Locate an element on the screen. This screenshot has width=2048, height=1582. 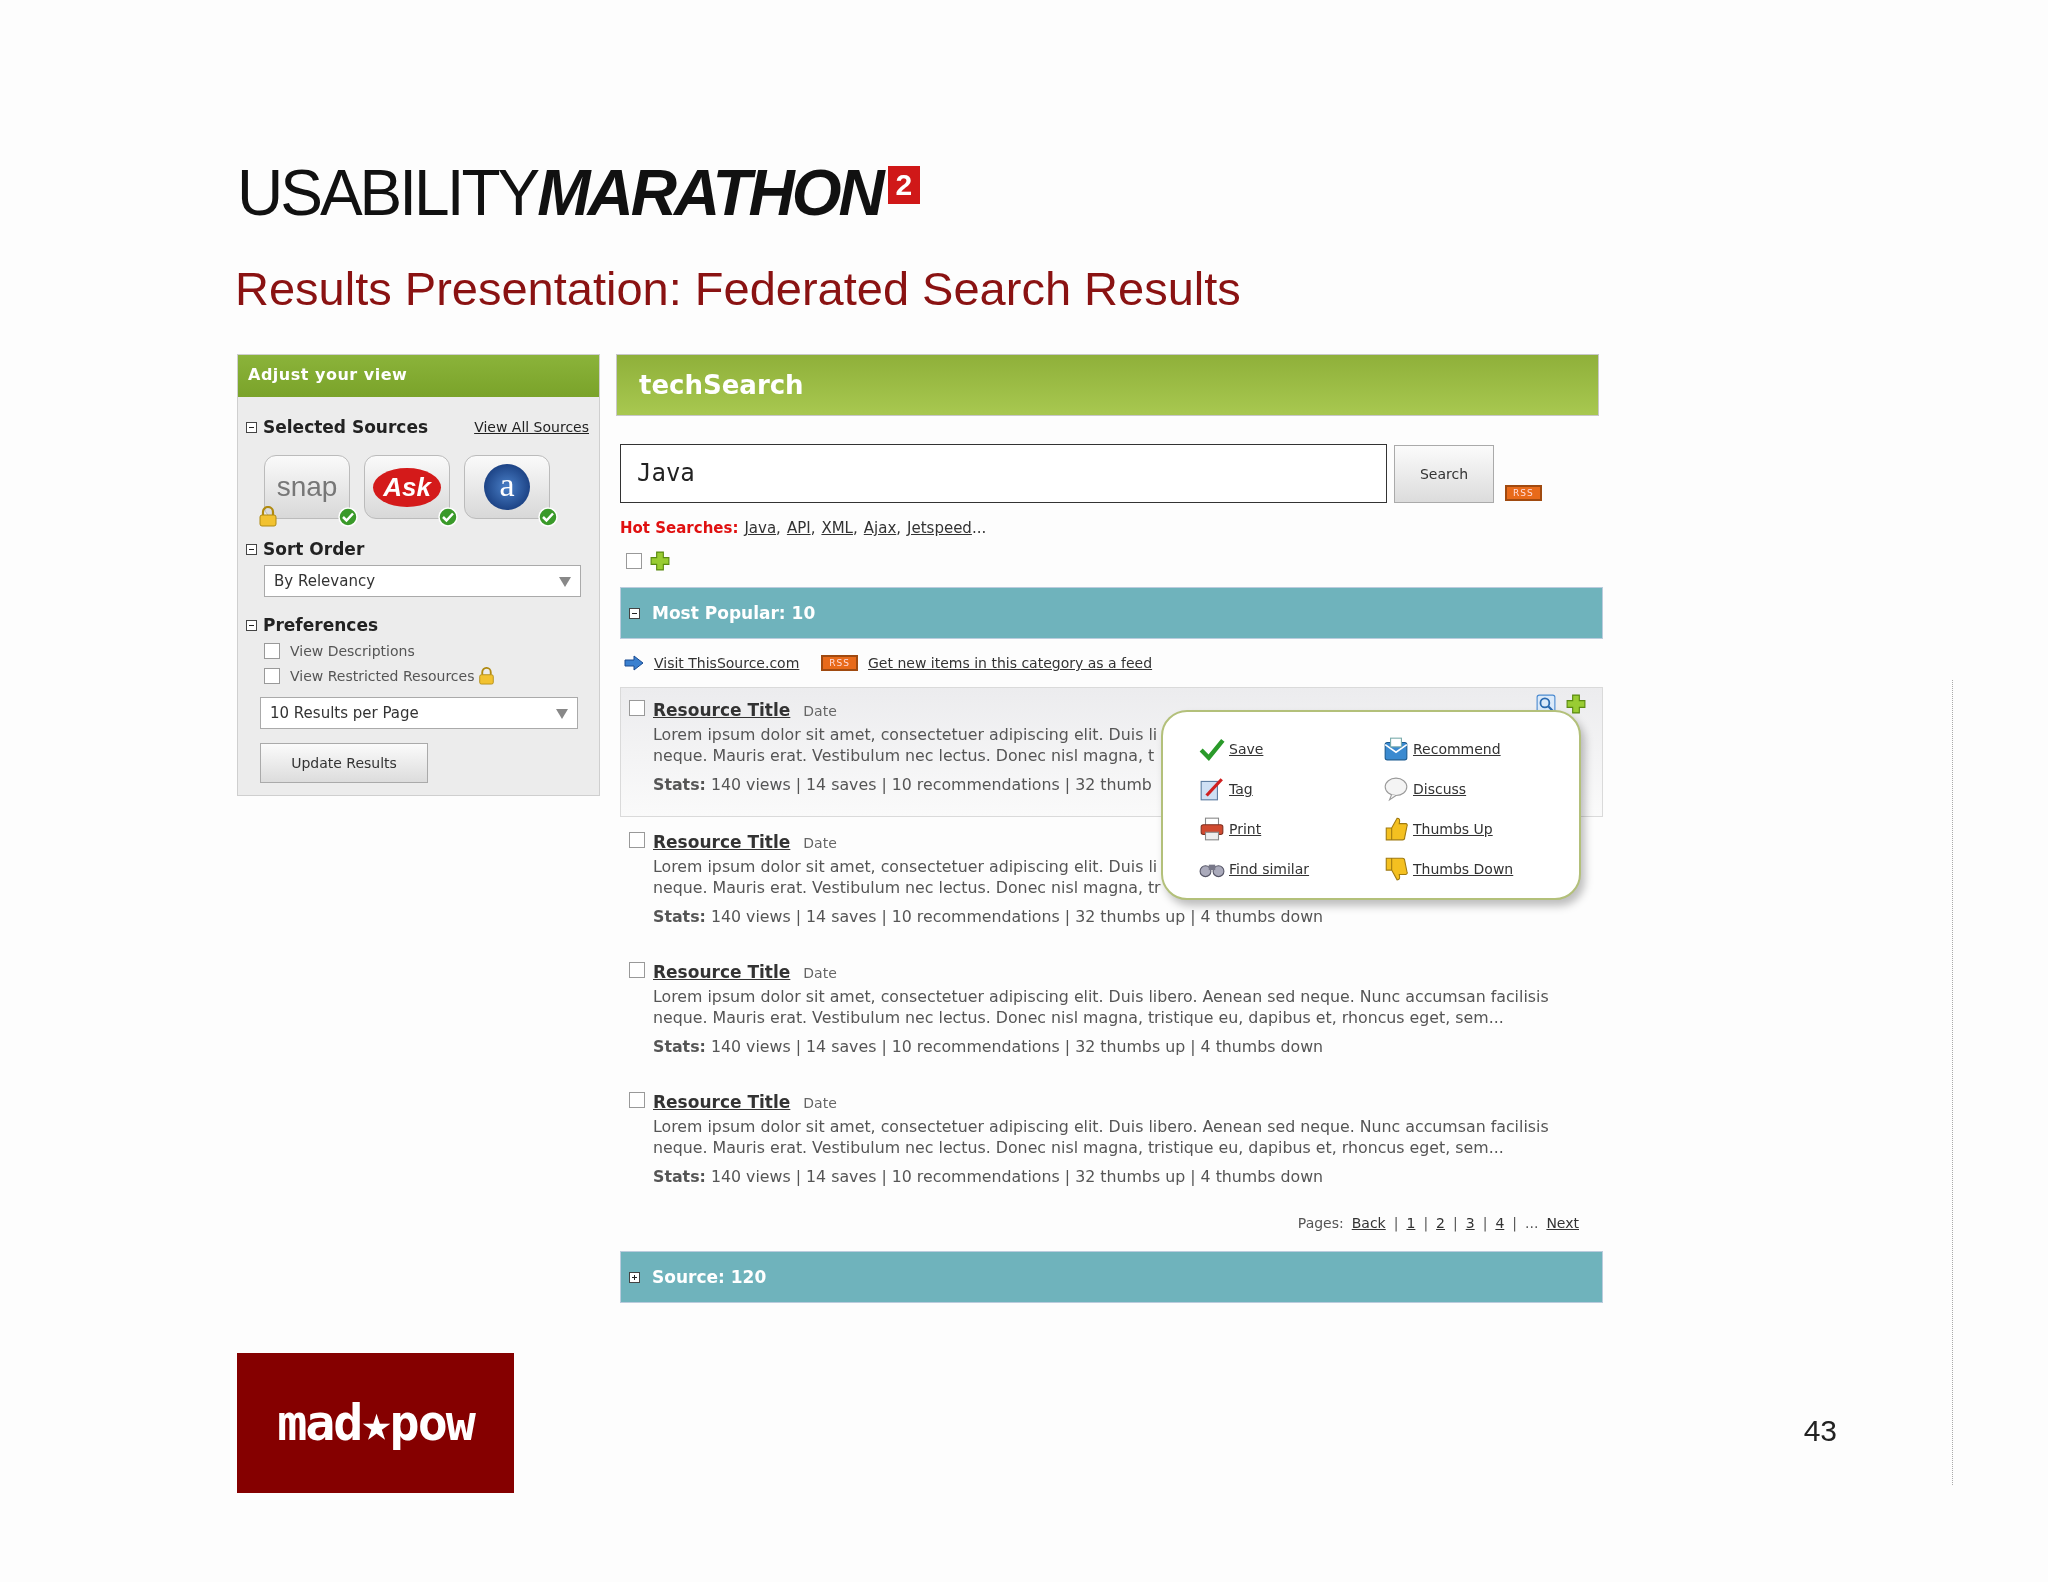
result-stats: Stats: 140 views | 14 saves | 10 recommendations | 32 thumb is located at coordinates (902, 784).